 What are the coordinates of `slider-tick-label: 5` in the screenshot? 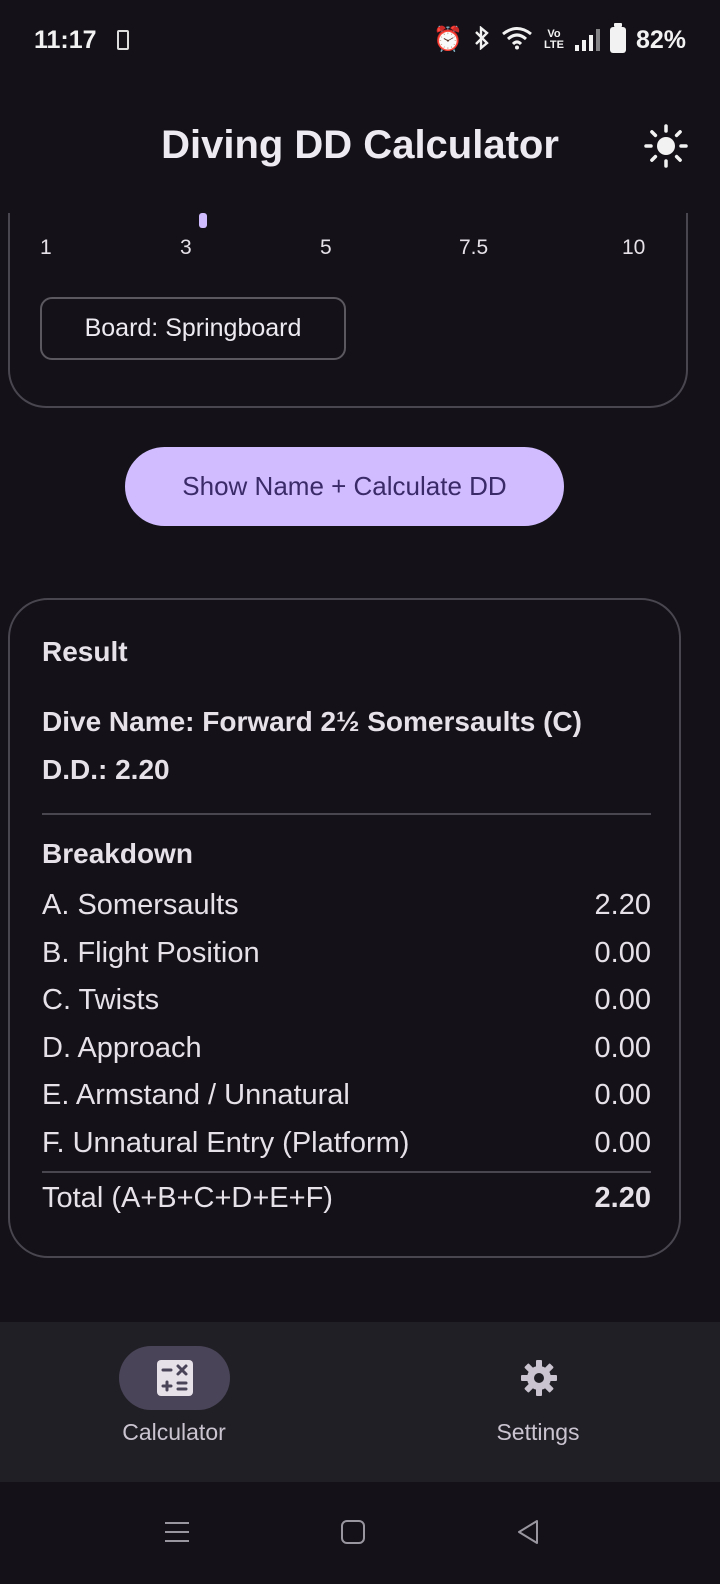 It's located at (326, 247).